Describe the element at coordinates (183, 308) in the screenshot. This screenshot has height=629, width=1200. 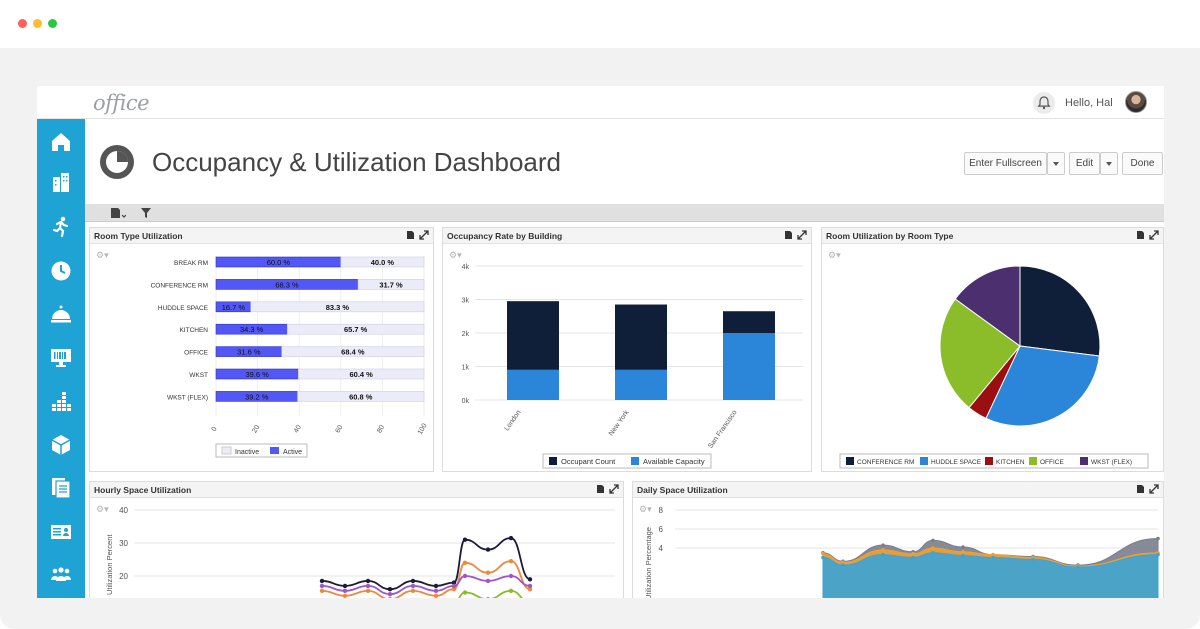
I see `category-label: HUDDLE SPACE` at that location.